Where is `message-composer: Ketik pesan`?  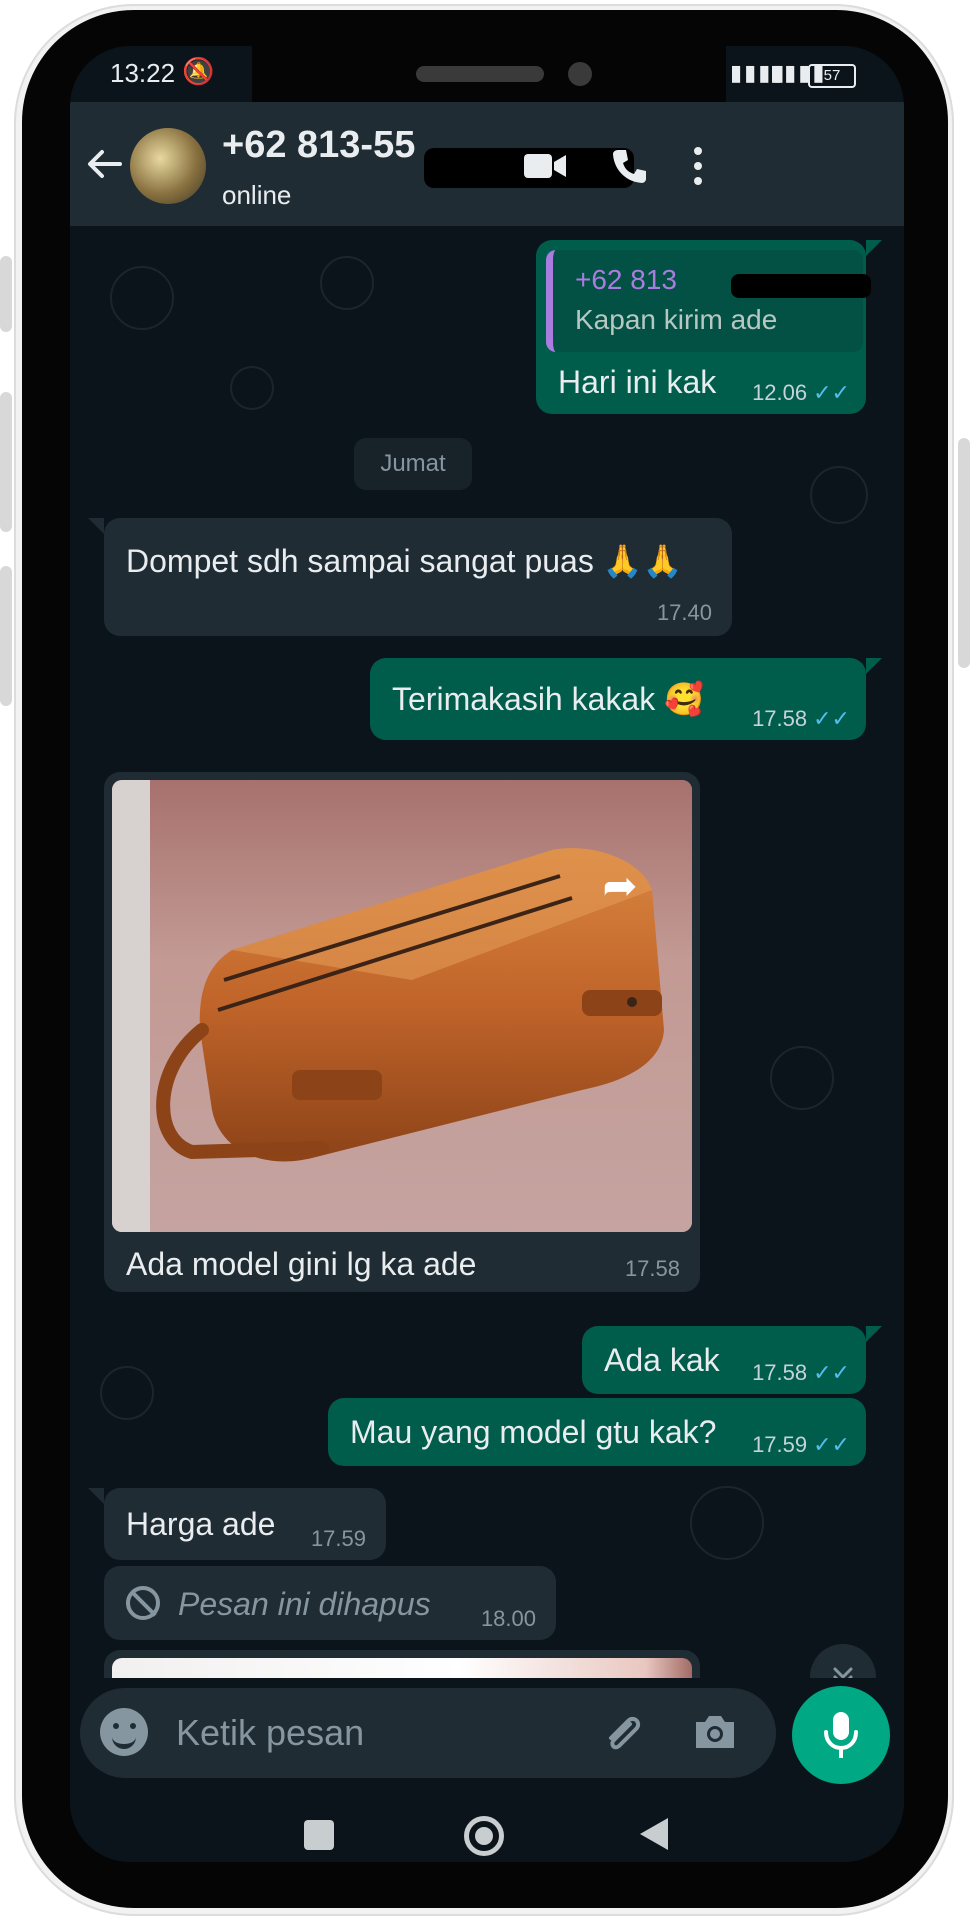
message-composer: Ketik pesan is located at coordinates (487, 1733).